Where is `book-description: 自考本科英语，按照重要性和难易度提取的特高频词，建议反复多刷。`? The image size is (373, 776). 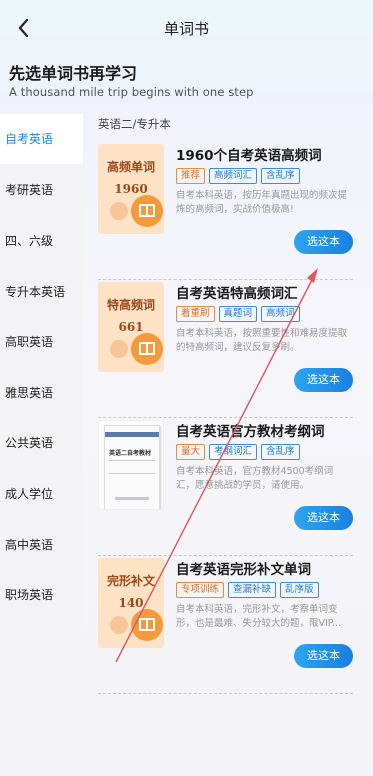 book-description: 自考本科英语，按照重要性和难易度提取的特高频词，建议反复多刷。 is located at coordinates (262, 340).